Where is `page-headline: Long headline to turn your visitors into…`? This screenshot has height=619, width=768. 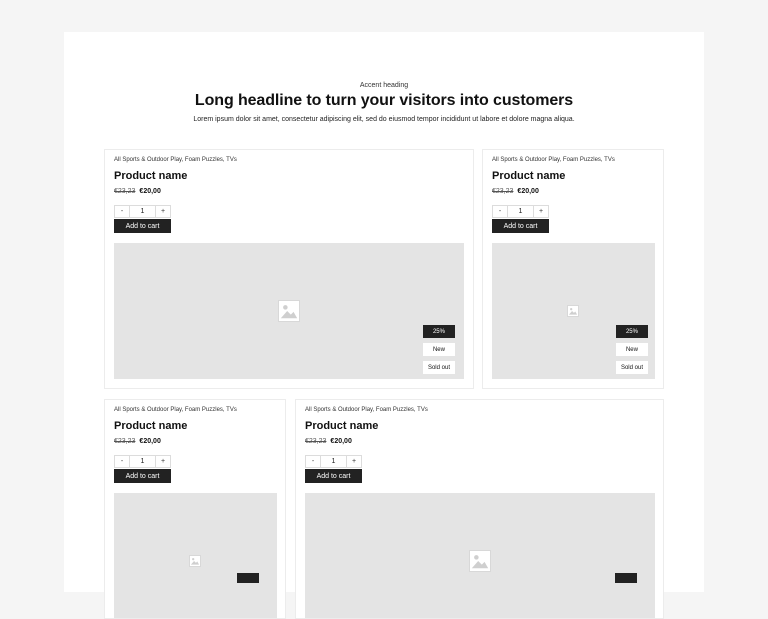 page-headline: Long headline to turn your visitors into… is located at coordinates (384, 100).